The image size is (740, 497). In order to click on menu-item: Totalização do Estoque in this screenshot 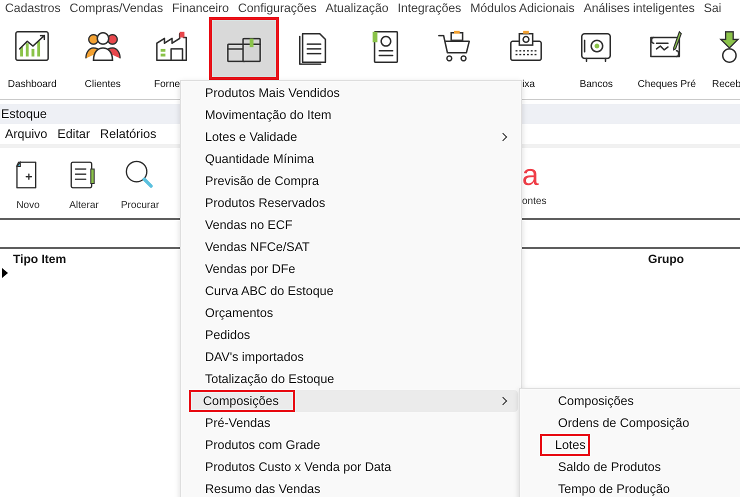, I will do `click(349, 379)`.